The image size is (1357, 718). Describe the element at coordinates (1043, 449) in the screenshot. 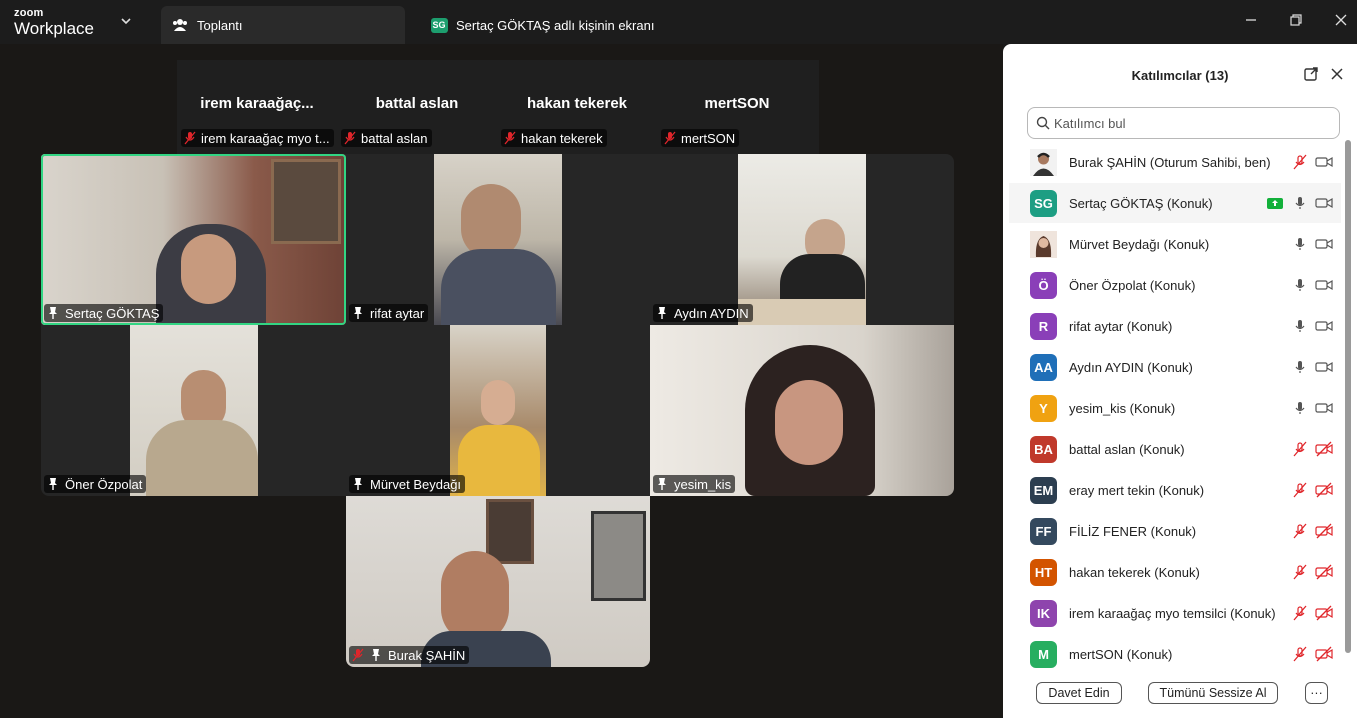

I see `avatar: BA` at that location.